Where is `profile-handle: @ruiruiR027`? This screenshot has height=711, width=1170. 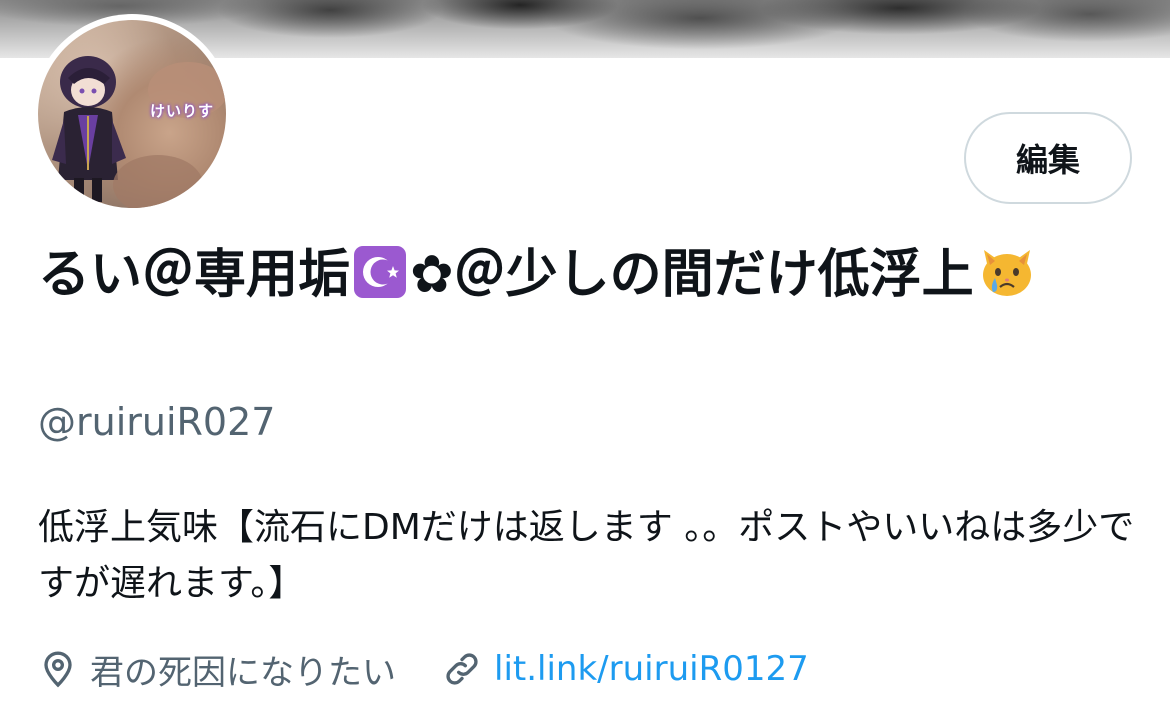 profile-handle: @ruiruiR027 is located at coordinates (157, 422).